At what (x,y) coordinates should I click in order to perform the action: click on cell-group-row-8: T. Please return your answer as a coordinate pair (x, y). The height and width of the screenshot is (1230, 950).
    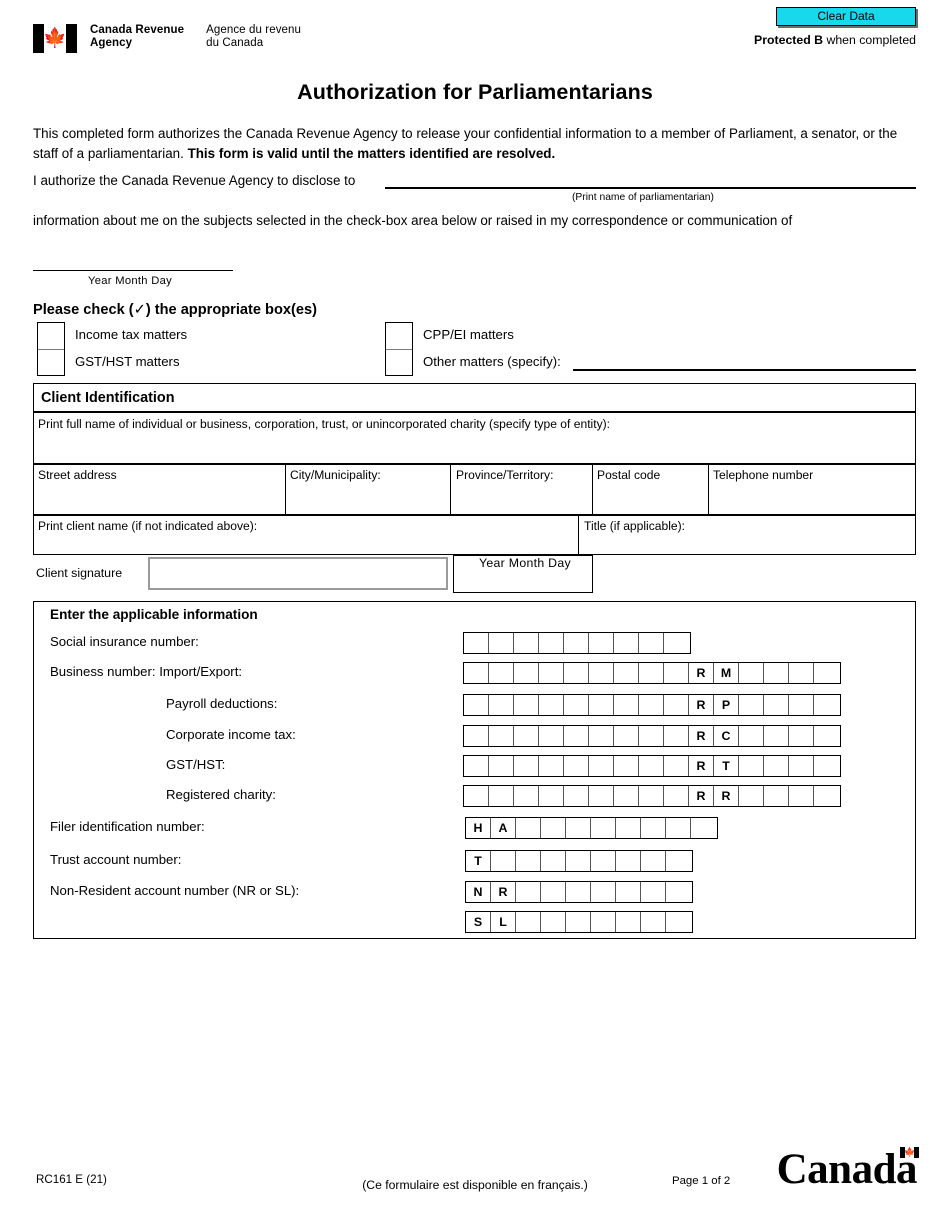
    Looking at the image, I should click on (579, 861).